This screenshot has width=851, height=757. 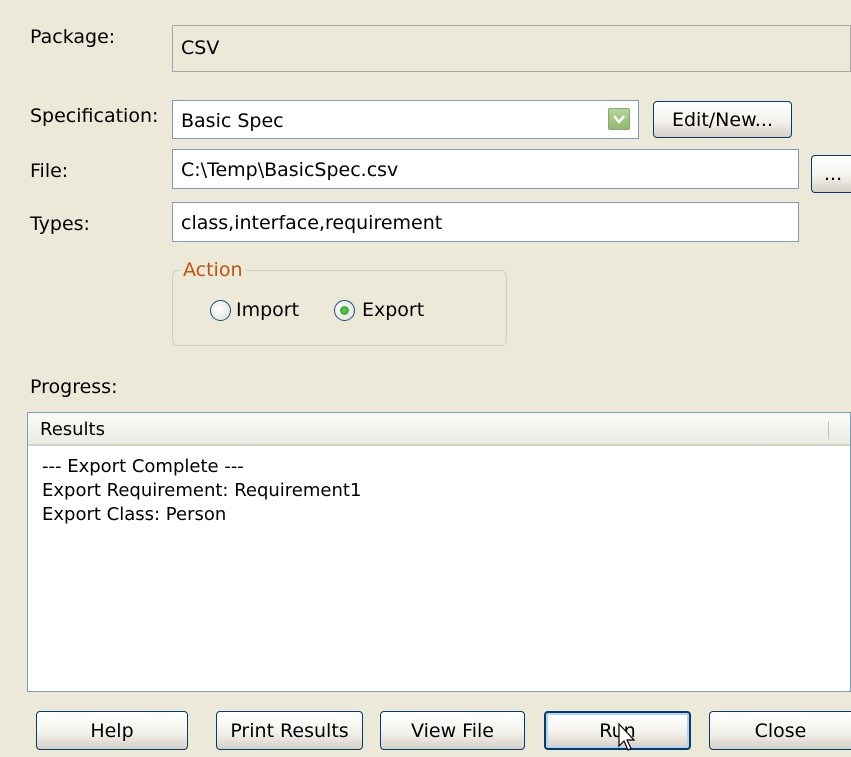 What do you see at coordinates (780, 730) in the screenshot?
I see `close-button: Close` at bounding box center [780, 730].